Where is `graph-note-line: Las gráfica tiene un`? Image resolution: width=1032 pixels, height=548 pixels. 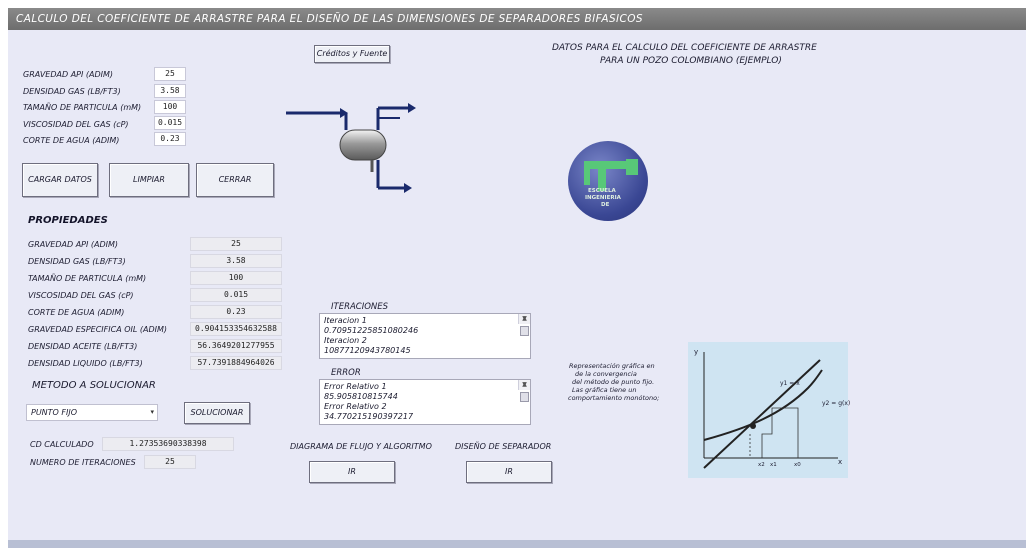 graph-note-line: Las gráfica tiene un is located at coordinates (604, 390).